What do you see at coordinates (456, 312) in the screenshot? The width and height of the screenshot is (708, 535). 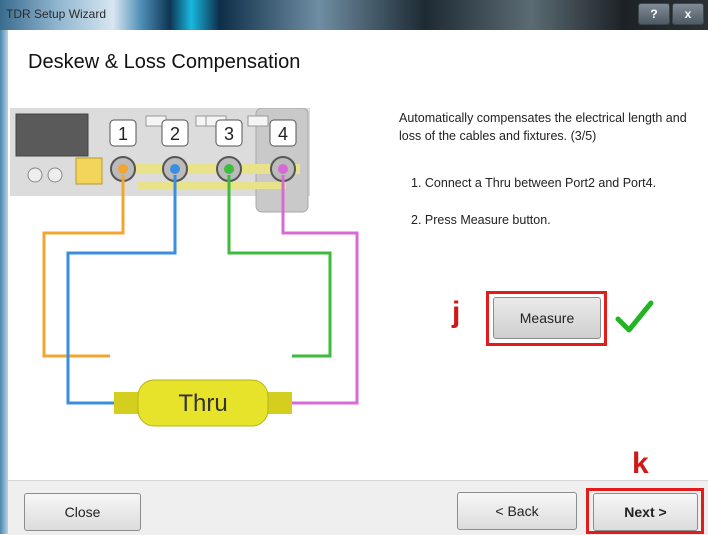 I see `annotation-marker-j: j` at bounding box center [456, 312].